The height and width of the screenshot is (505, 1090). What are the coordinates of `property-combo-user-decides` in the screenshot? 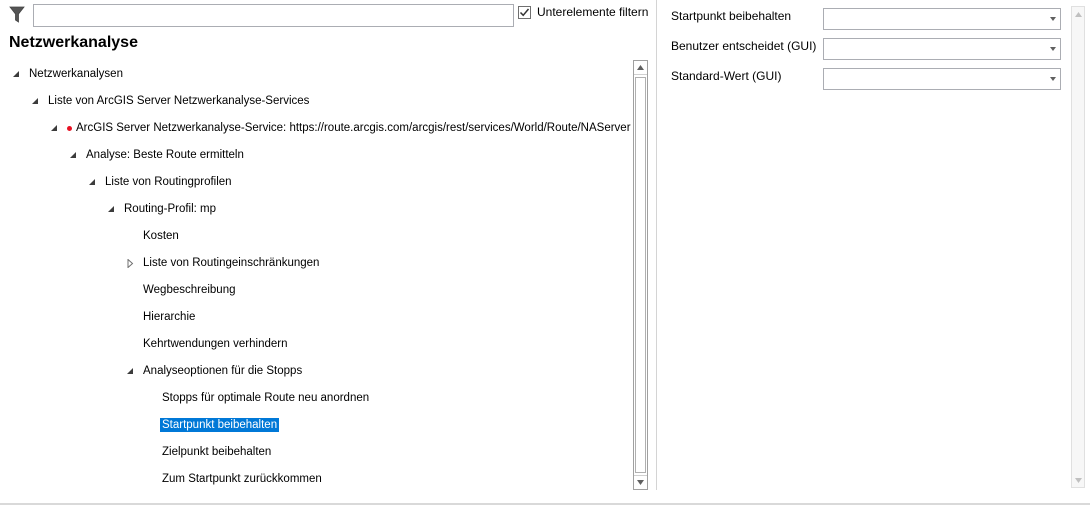 It's located at (942, 49).